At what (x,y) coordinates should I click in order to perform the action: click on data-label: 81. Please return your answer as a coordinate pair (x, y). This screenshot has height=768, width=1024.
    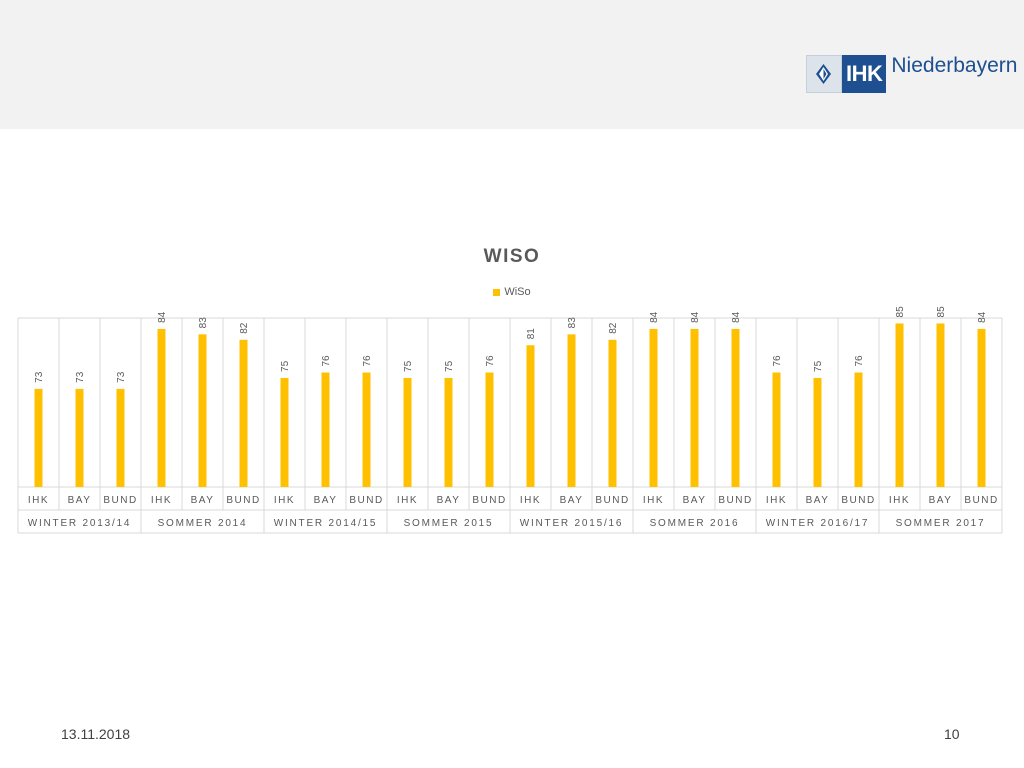
    Looking at the image, I should click on (531, 334).